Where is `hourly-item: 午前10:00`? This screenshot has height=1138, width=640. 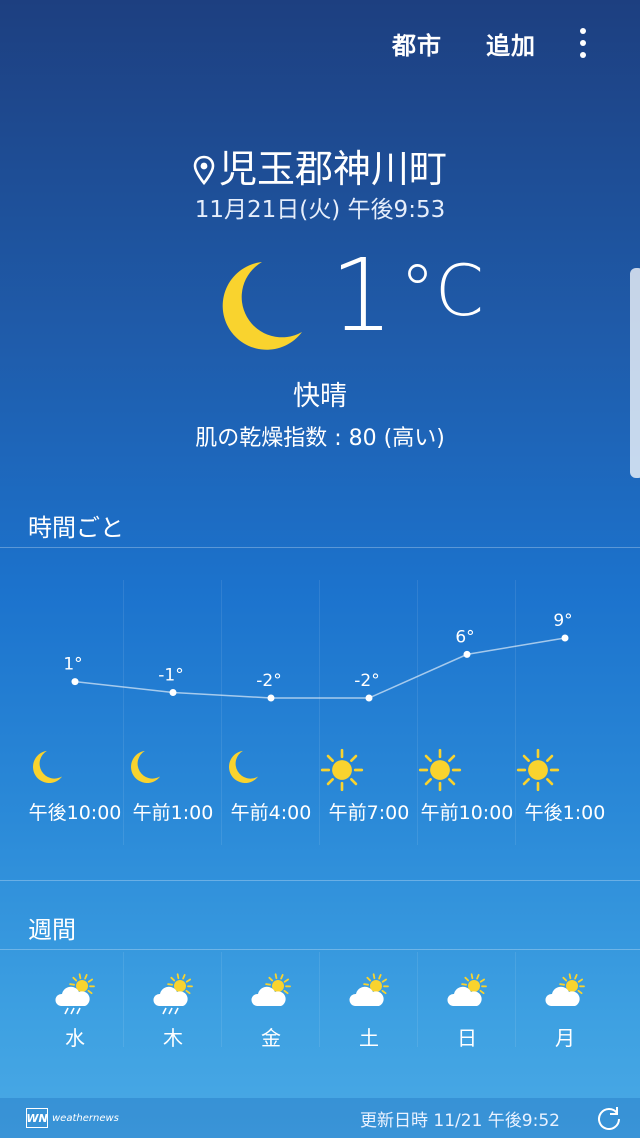 hourly-item: 午前10:00 is located at coordinates (467, 715).